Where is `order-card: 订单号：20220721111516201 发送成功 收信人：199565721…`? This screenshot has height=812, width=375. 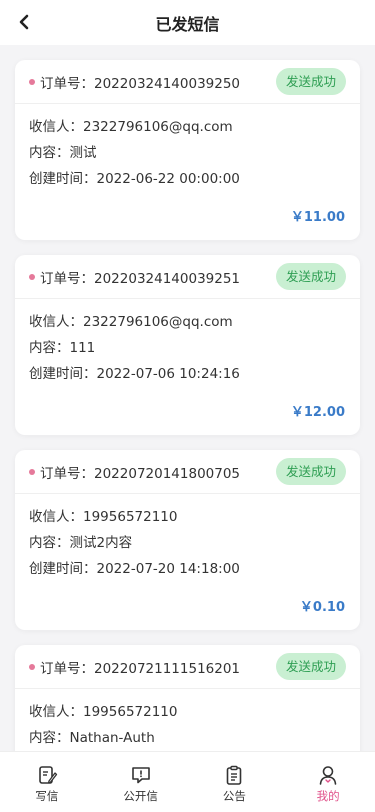
order-card: 订单号：20220721111516201 发送成功 收信人：199565721… is located at coordinates (187, 698).